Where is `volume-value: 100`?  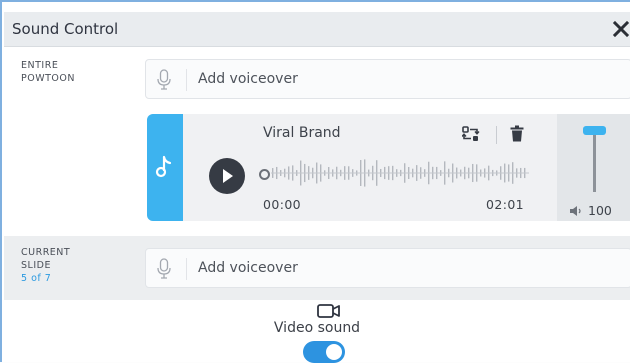 volume-value: 100 is located at coordinates (600, 210).